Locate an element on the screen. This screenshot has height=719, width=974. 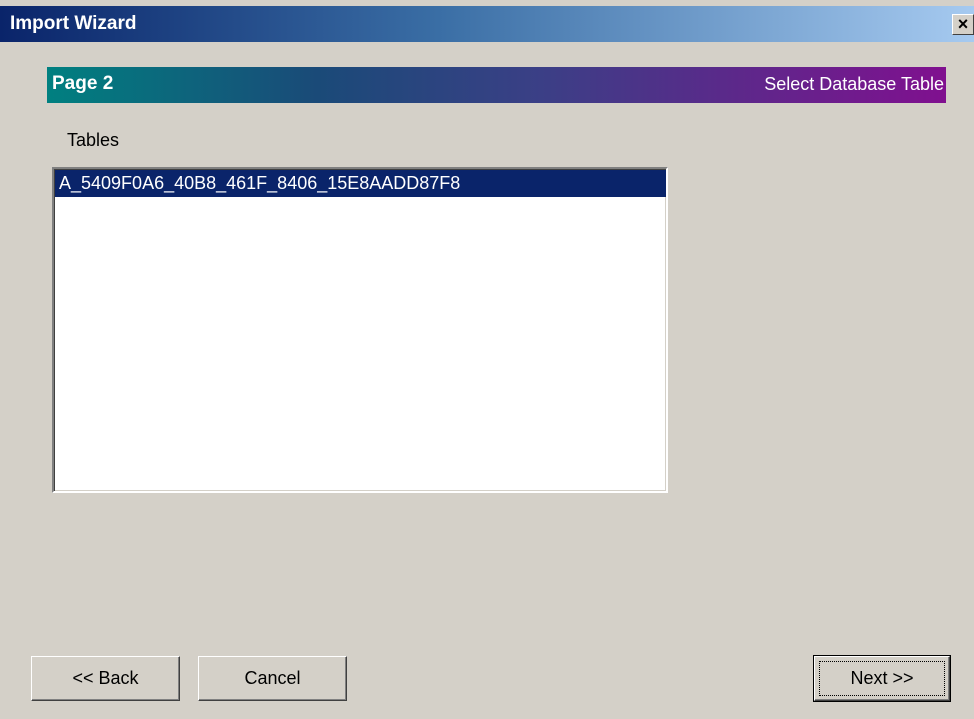
next-button: Next >> is located at coordinates (882, 678).